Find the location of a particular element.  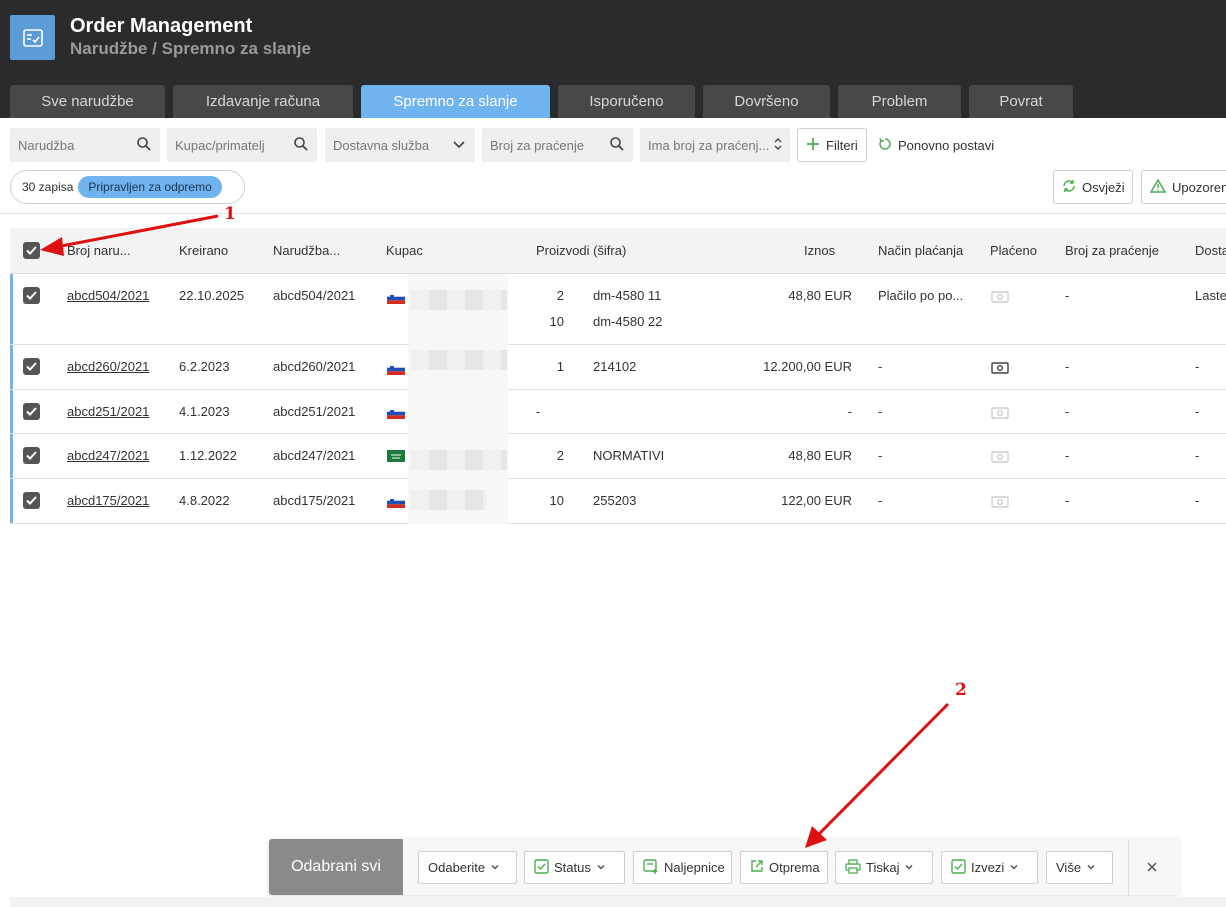

annotation-label-2: 2 is located at coordinates (961, 690).